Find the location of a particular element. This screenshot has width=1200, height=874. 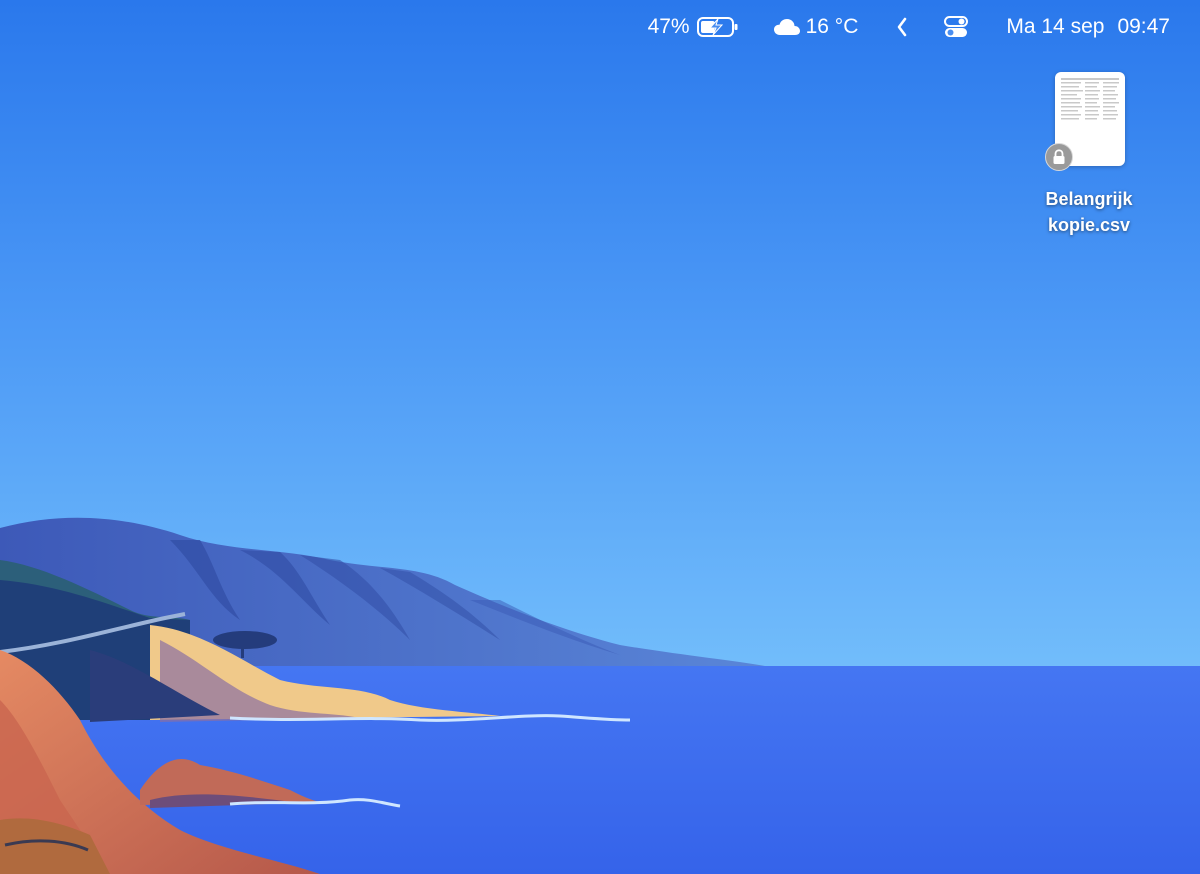

control-center-button is located at coordinates (956, 27).